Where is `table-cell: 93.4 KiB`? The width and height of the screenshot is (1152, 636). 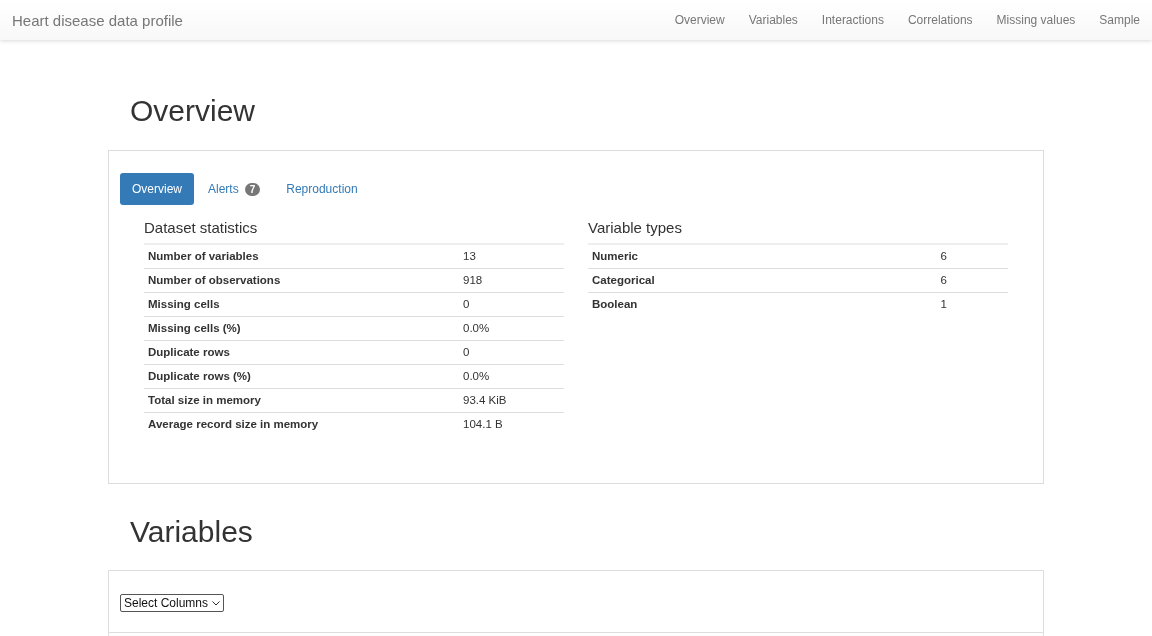 table-cell: 93.4 KiB is located at coordinates (511, 400).